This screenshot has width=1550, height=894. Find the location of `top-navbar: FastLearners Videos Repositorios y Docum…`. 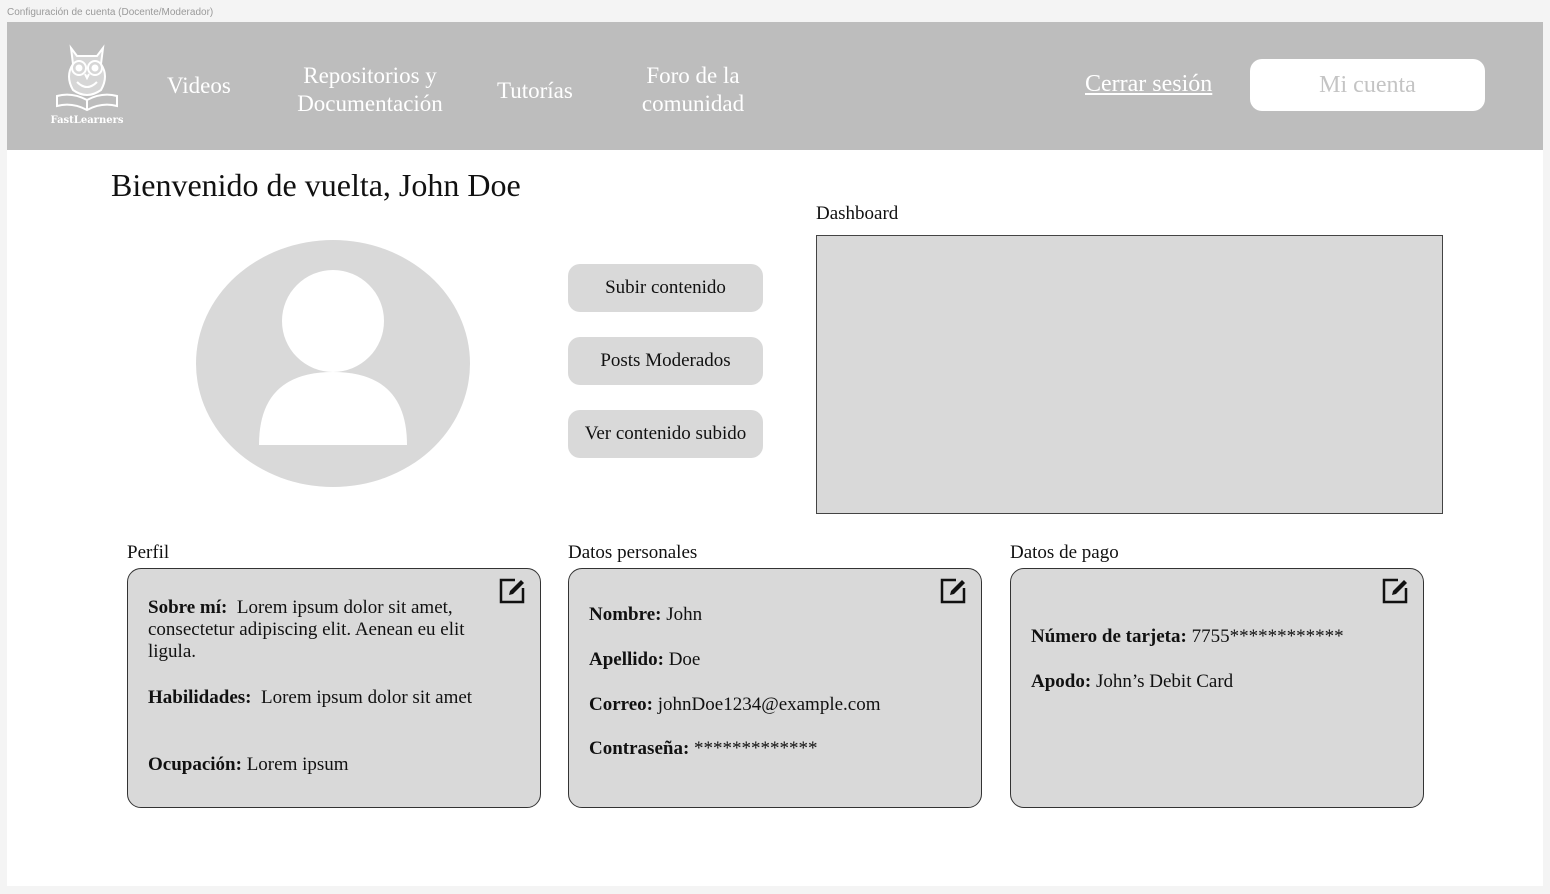

top-navbar: FastLearners Videos Repositorios y Docum… is located at coordinates (775, 86).